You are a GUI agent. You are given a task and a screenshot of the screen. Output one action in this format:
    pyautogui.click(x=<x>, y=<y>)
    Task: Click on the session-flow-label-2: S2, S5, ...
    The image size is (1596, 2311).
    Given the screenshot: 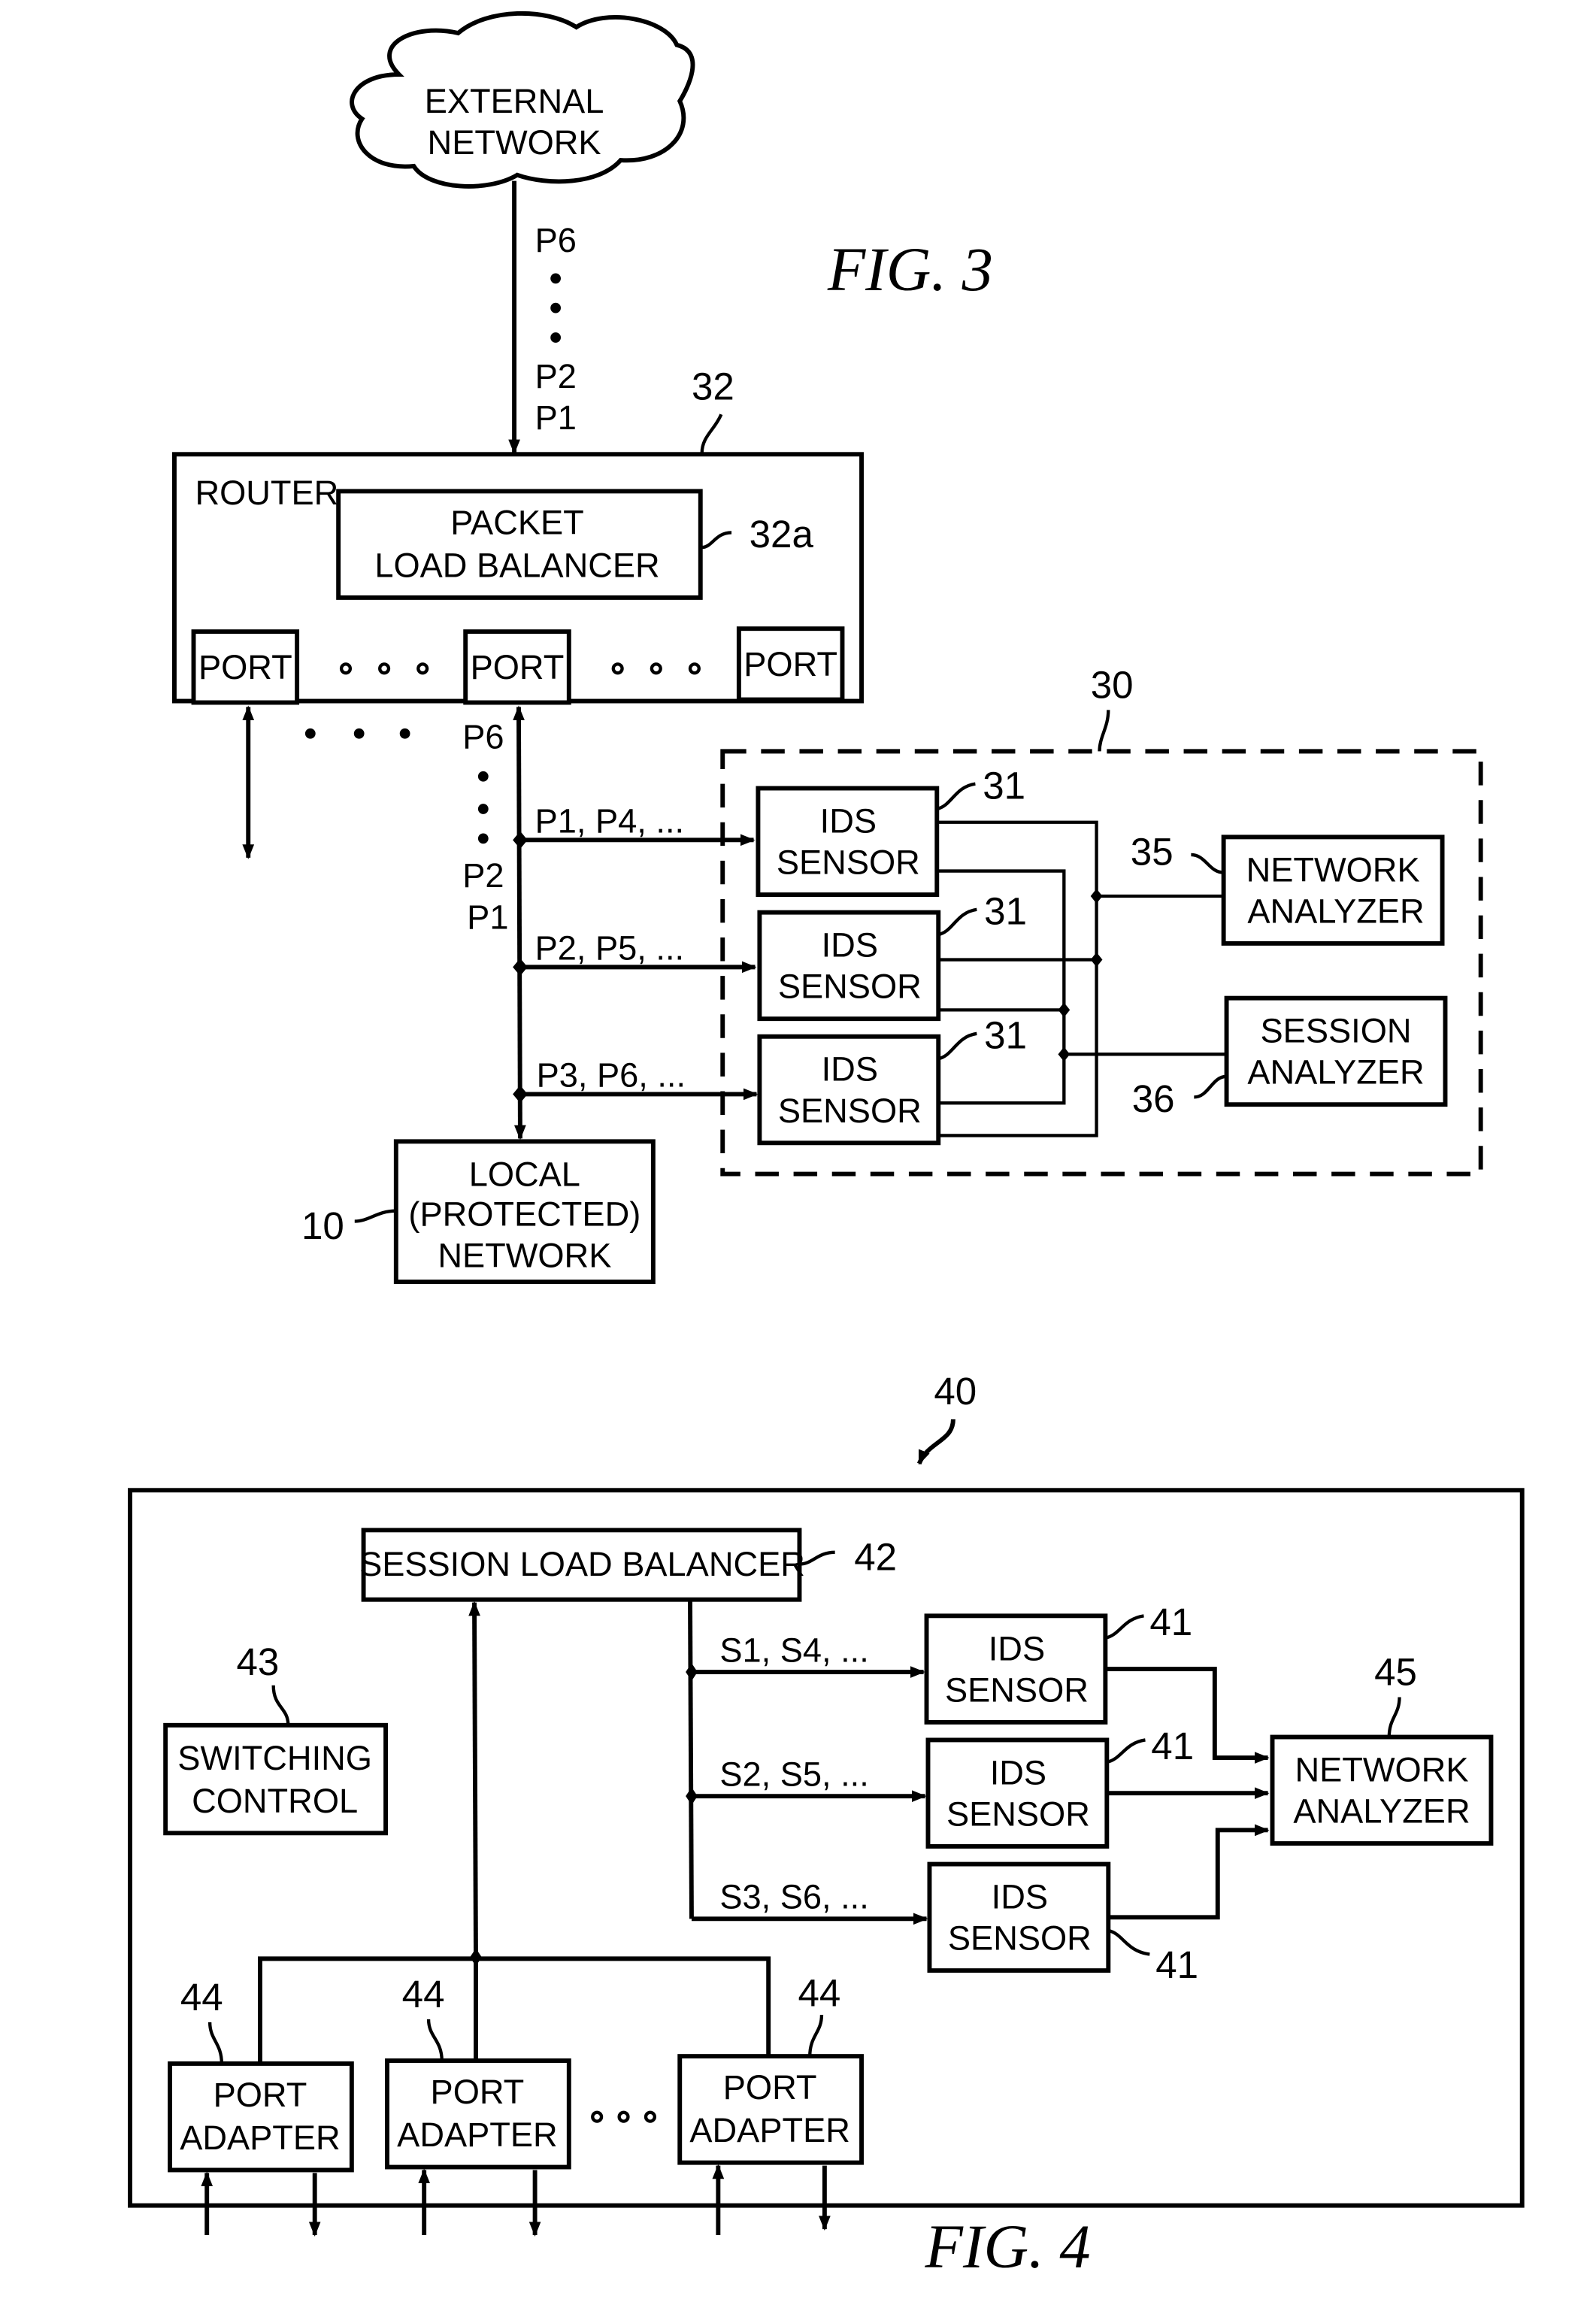 What is the action you would take?
    pyautogui.click(x=794, y=1774)
    